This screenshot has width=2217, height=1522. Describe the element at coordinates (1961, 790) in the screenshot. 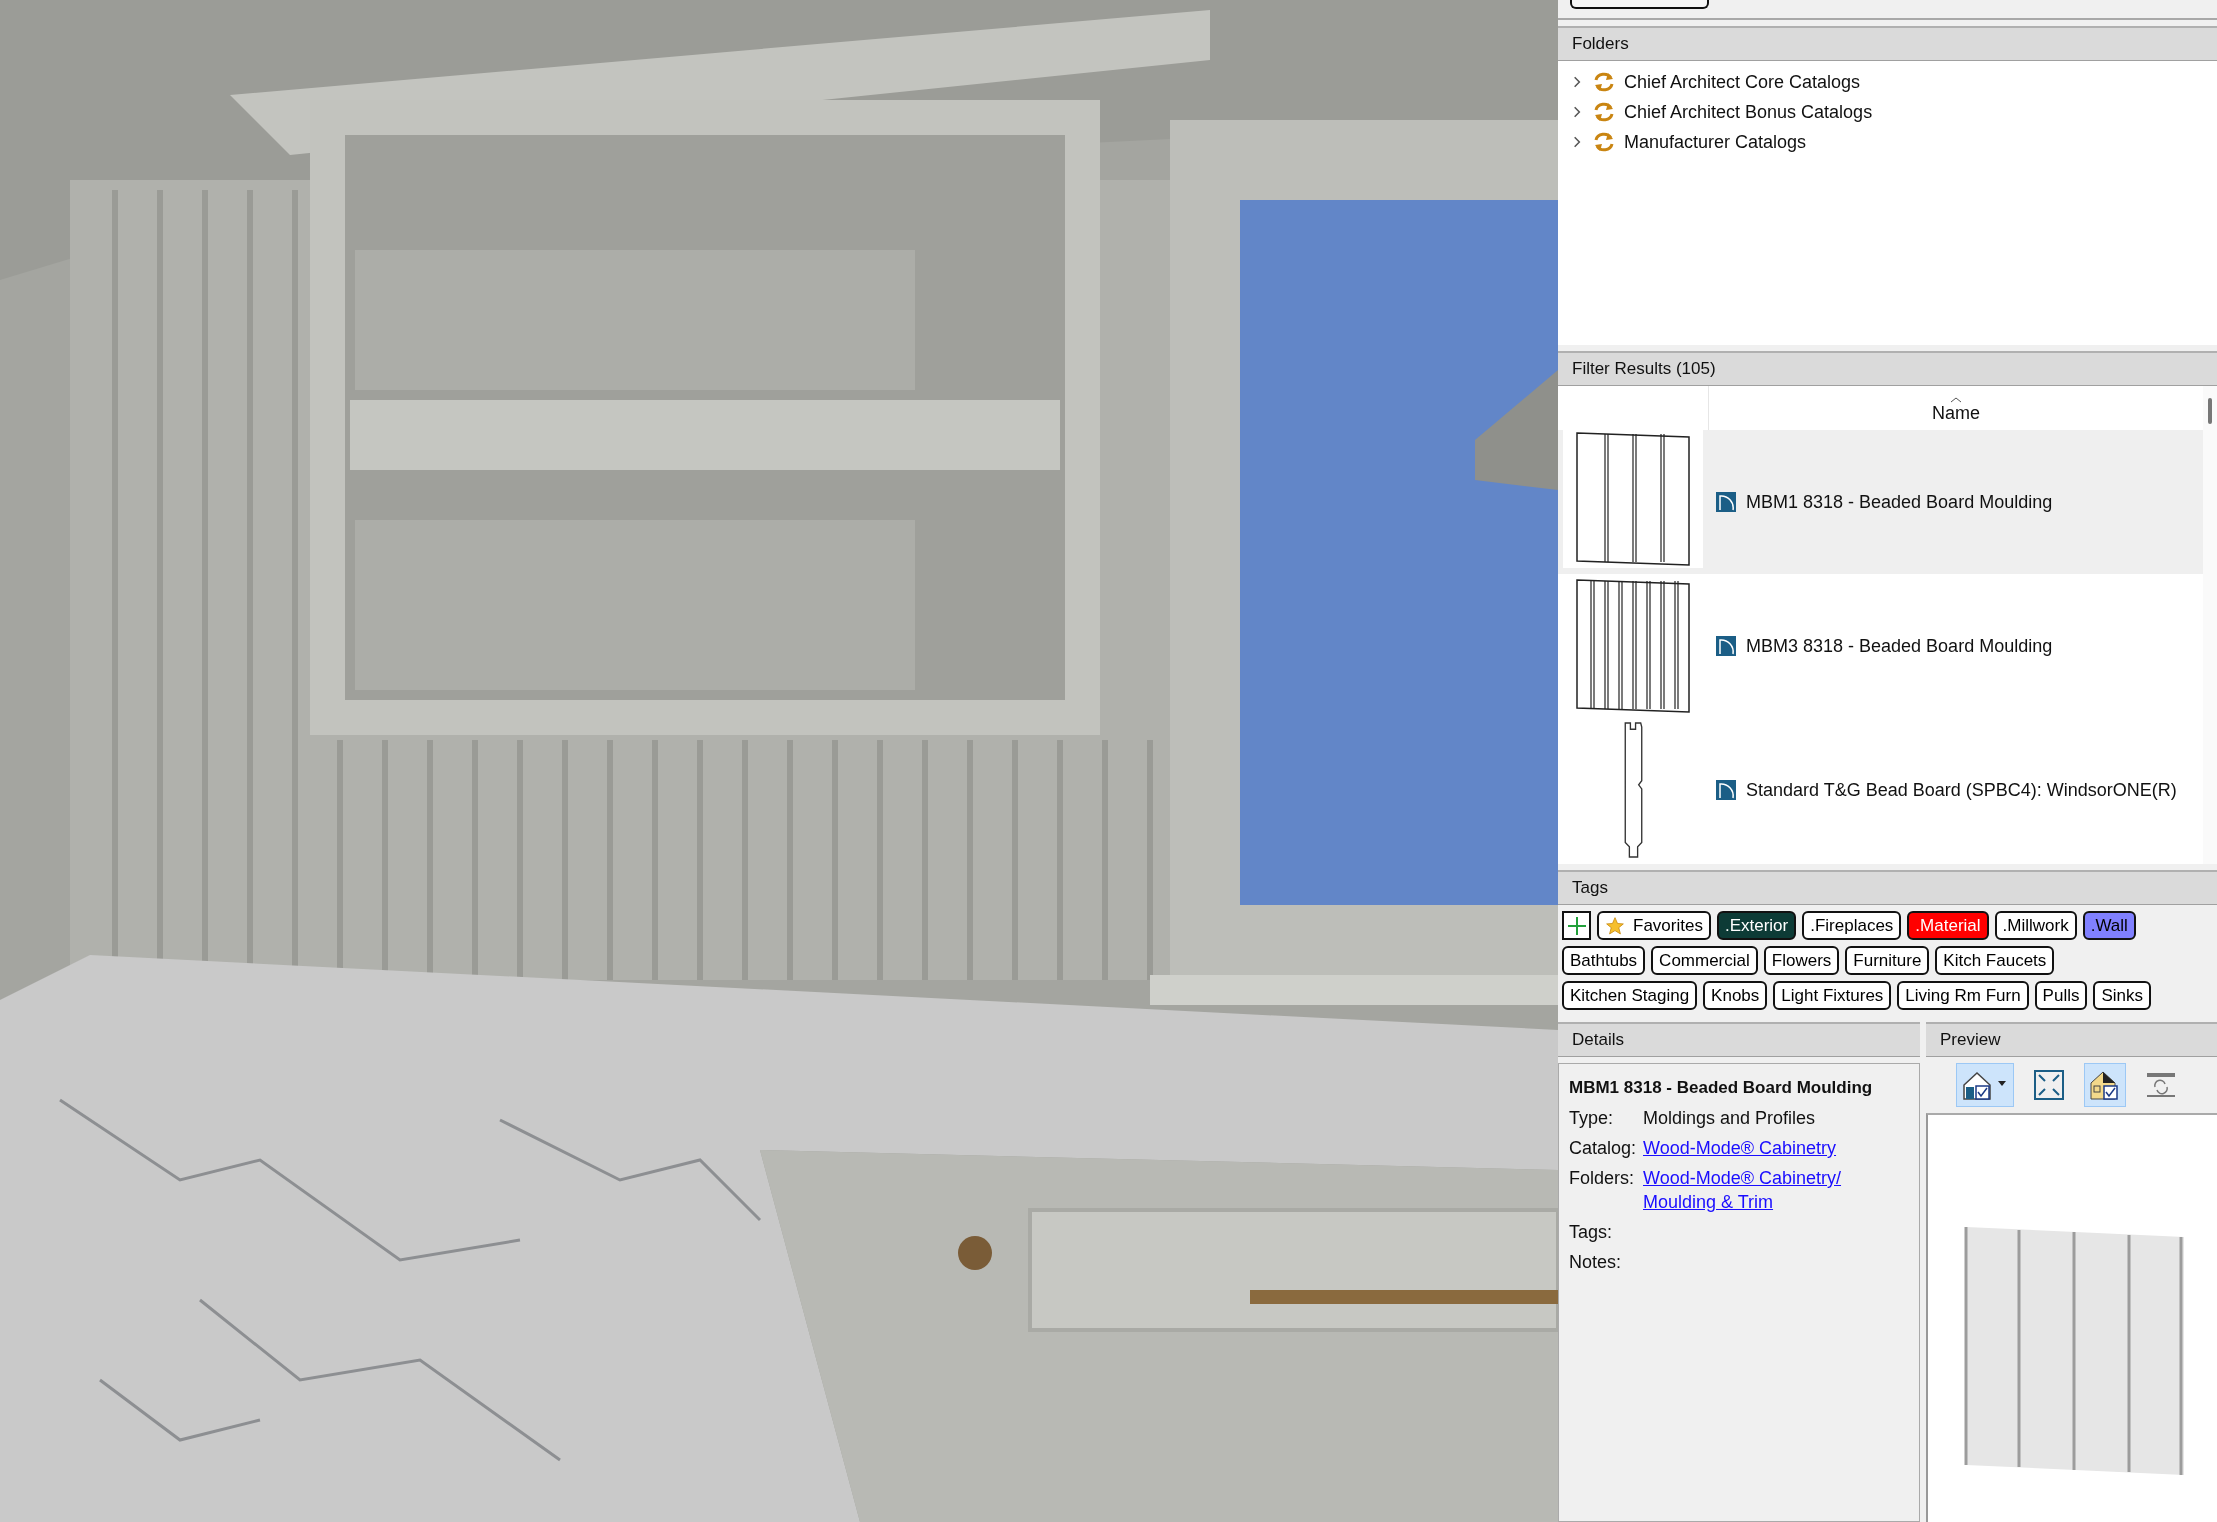

I see `item-name: Standard T&G Bead Board (SPBC4): WindsorONE(R)` at that location.